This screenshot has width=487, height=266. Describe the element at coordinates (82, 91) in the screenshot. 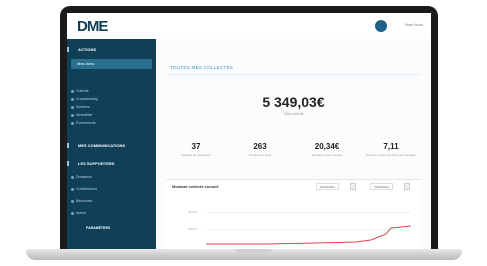

I see `sidebar-item: Collecte` at that location.